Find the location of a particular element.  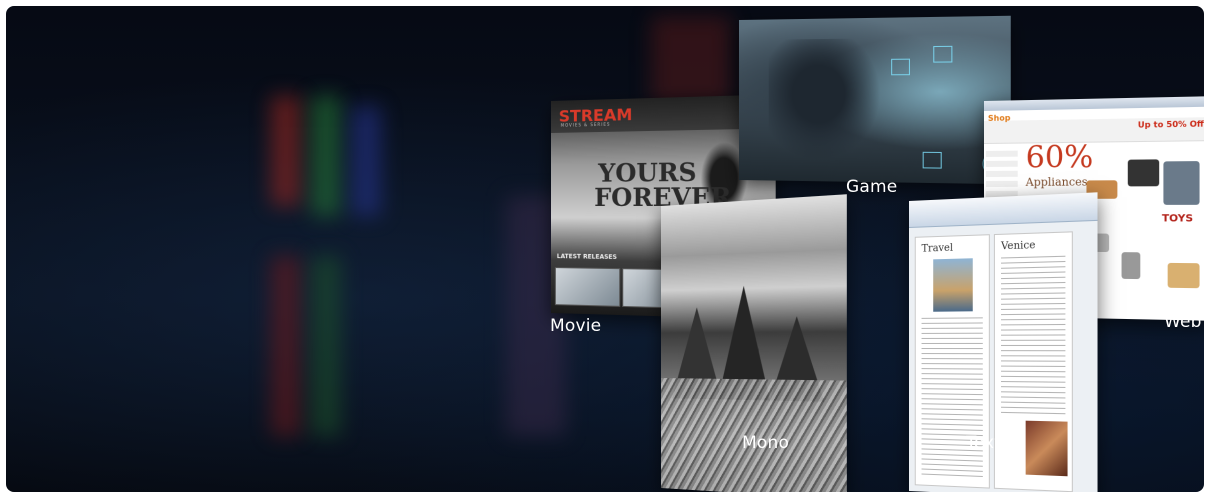

game-preview is located at coordinates (875, 100).